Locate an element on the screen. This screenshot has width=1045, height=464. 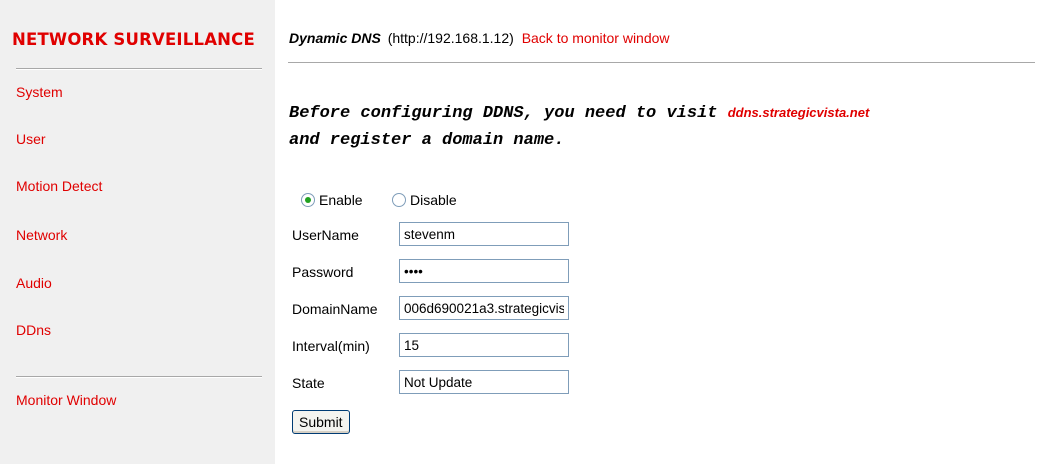
radio-checked-icon is located at coordinates (308, 200).